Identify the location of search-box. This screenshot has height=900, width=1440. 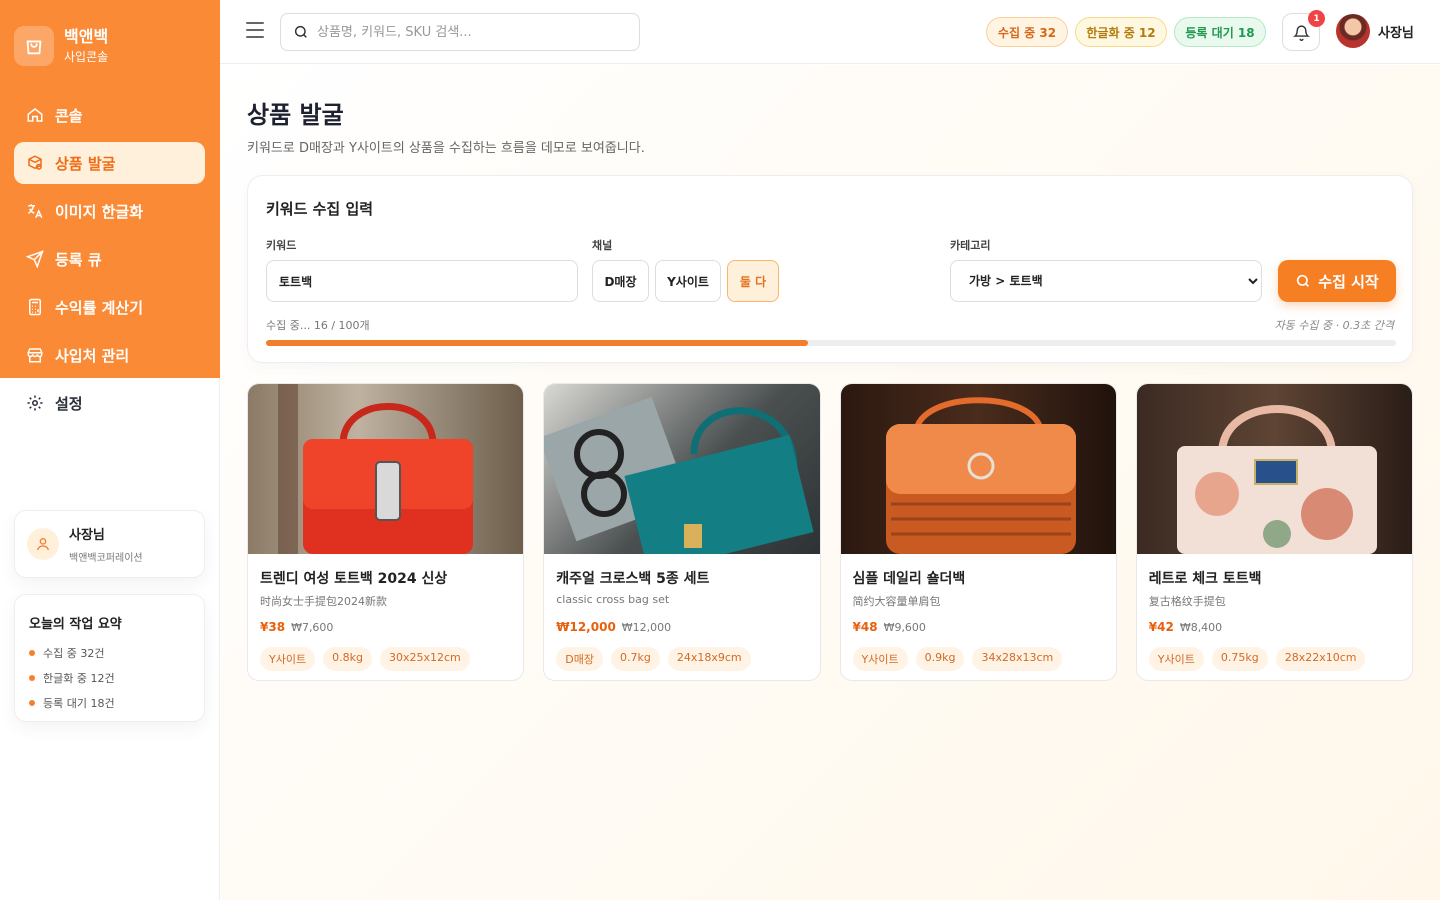
(460, 32).